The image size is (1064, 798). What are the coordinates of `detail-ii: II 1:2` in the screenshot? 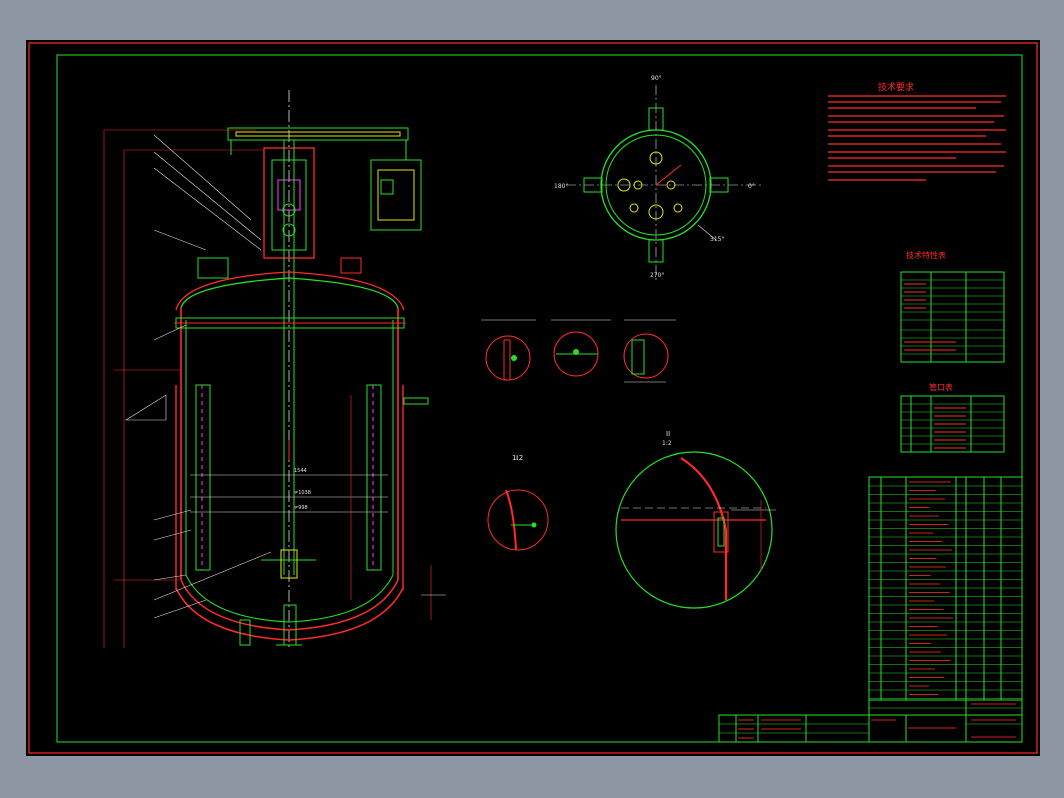 It's located at (695, 519).